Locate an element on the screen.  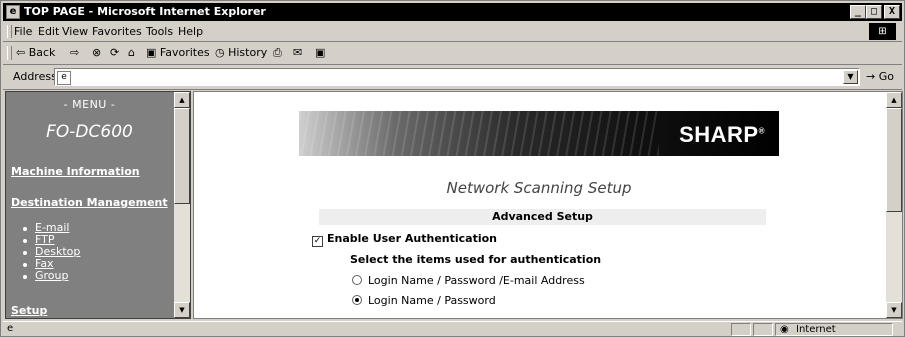
history-label: History is located at coordinates (248, 52).